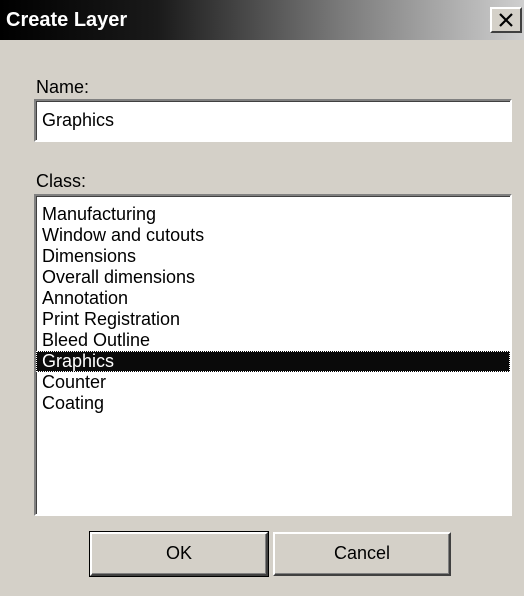 The width and height of the screenshot is (524, 596). I want to click on cancel-button: Cancel, so click(362, 554).